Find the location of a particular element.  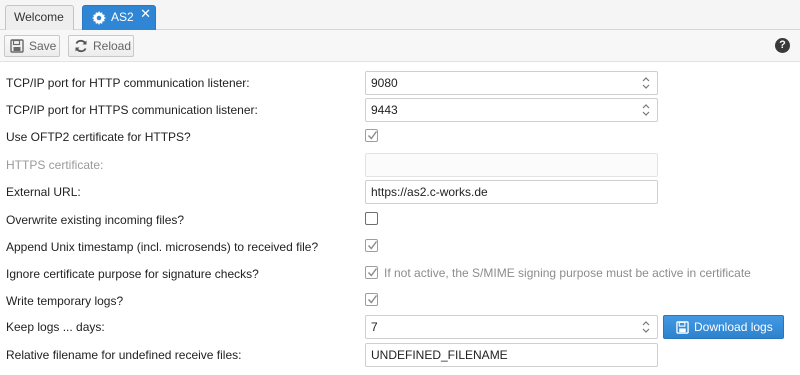

keep-logs-value: 7 is located at coordinates (374, 327).